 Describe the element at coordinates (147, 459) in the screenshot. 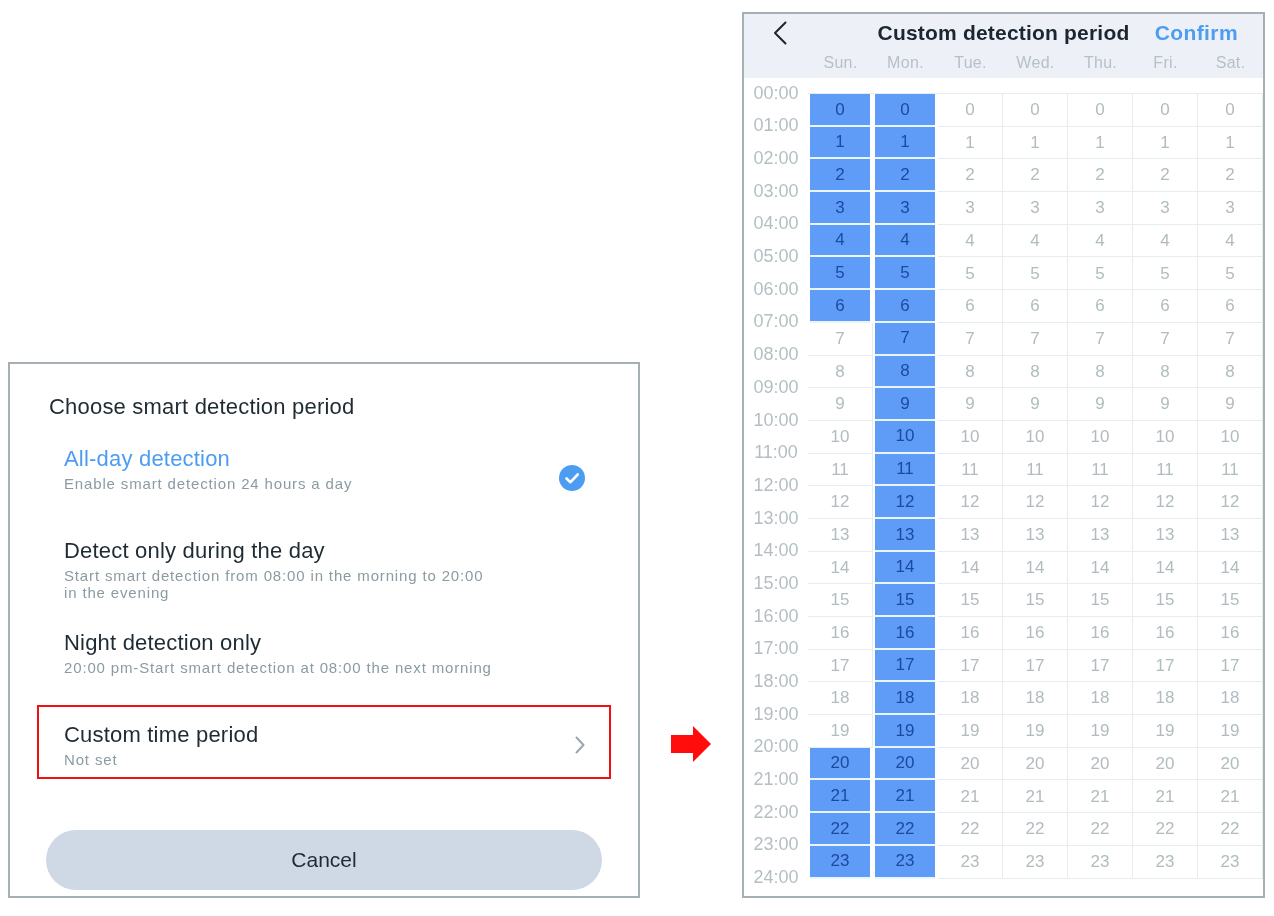

I see `option-label: All-day detection` at that location.